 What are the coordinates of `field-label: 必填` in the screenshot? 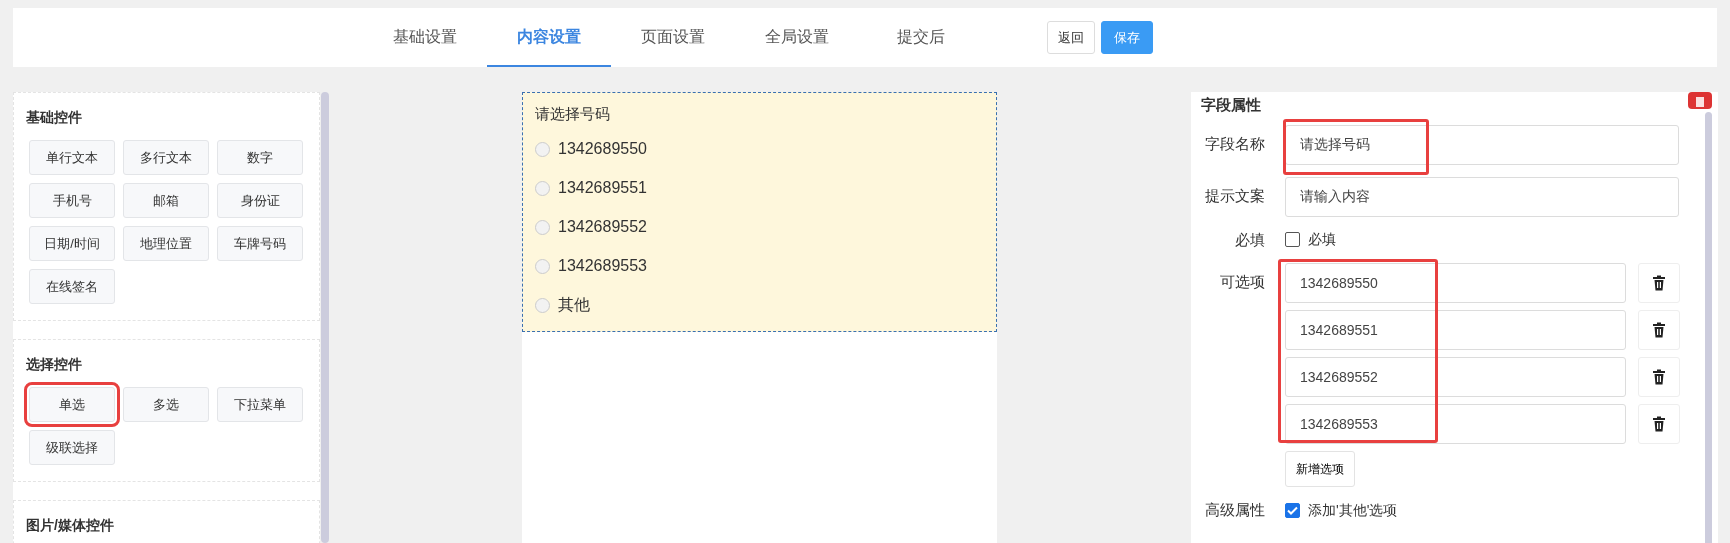 It's located at (1250, 239).